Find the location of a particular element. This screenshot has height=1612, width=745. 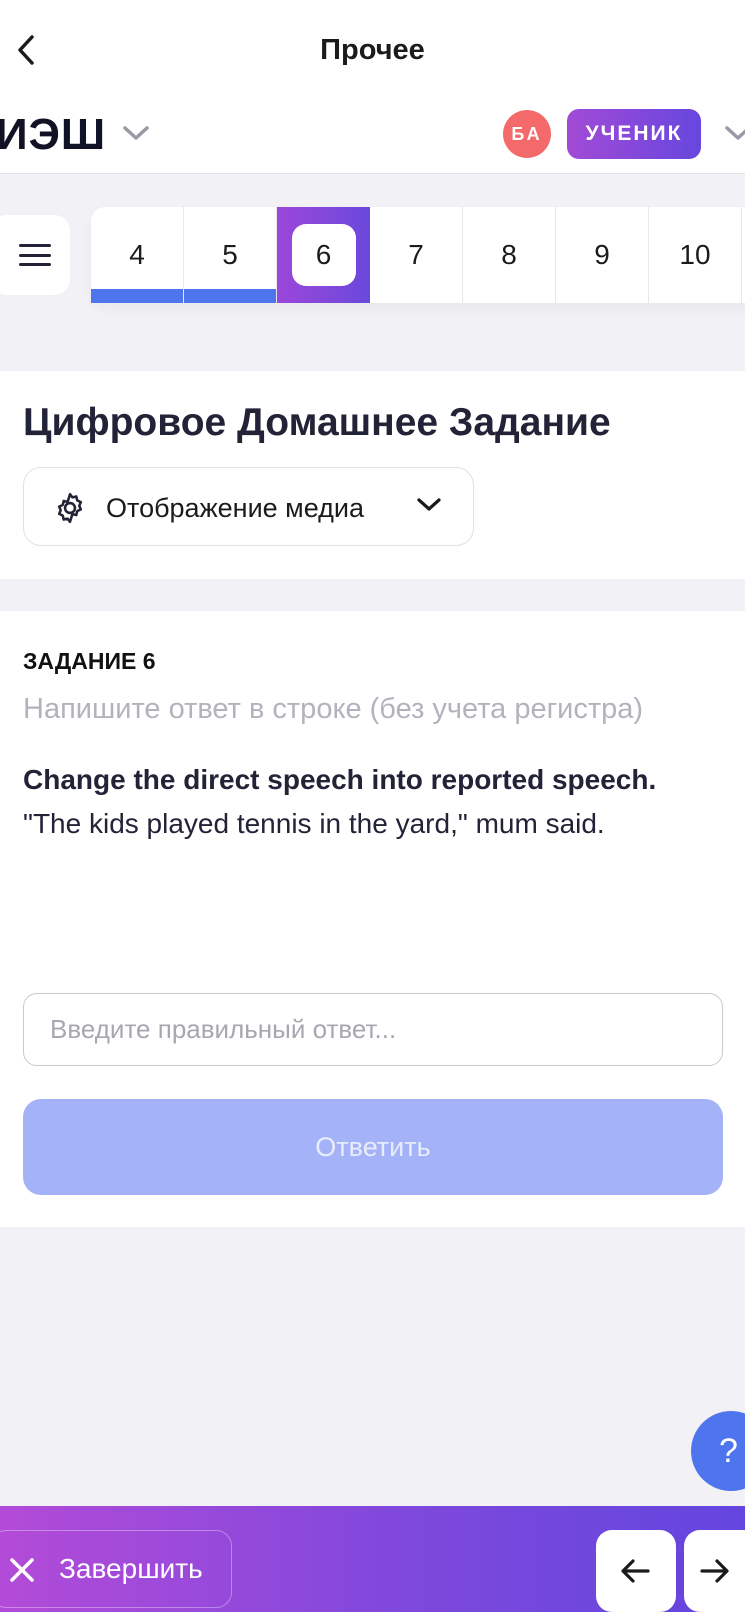

hamburger-icon is located at coordinates (35, 255).